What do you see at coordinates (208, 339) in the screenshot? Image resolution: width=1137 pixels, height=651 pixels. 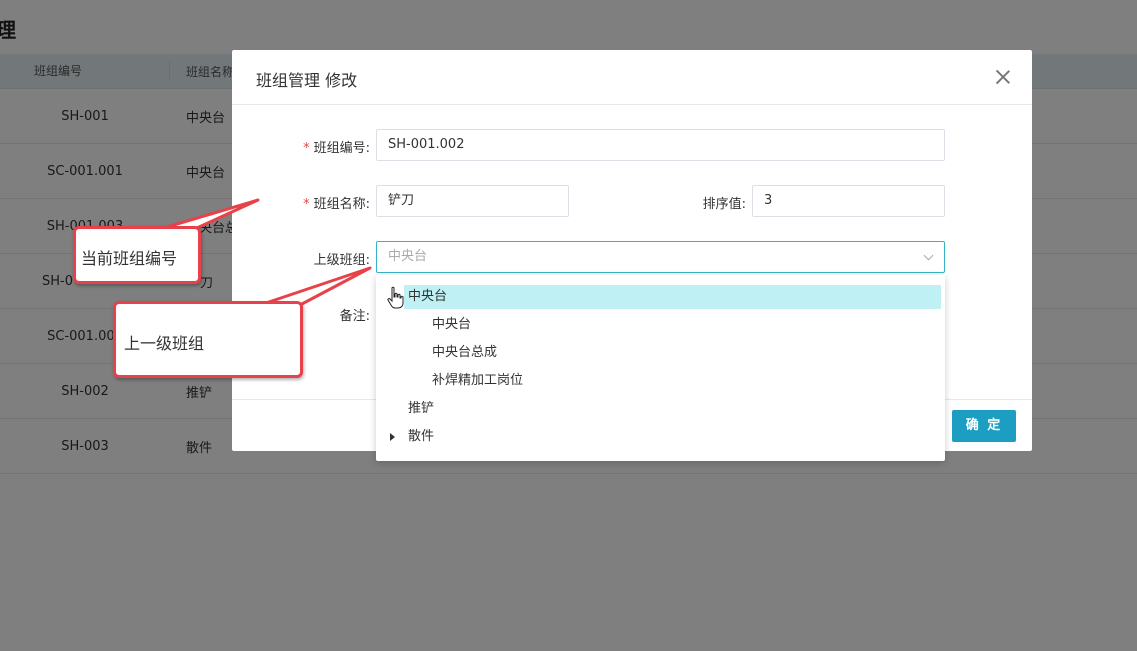 I see `callout-parent-group: 上一级班组` at bounding box center [208, 339].